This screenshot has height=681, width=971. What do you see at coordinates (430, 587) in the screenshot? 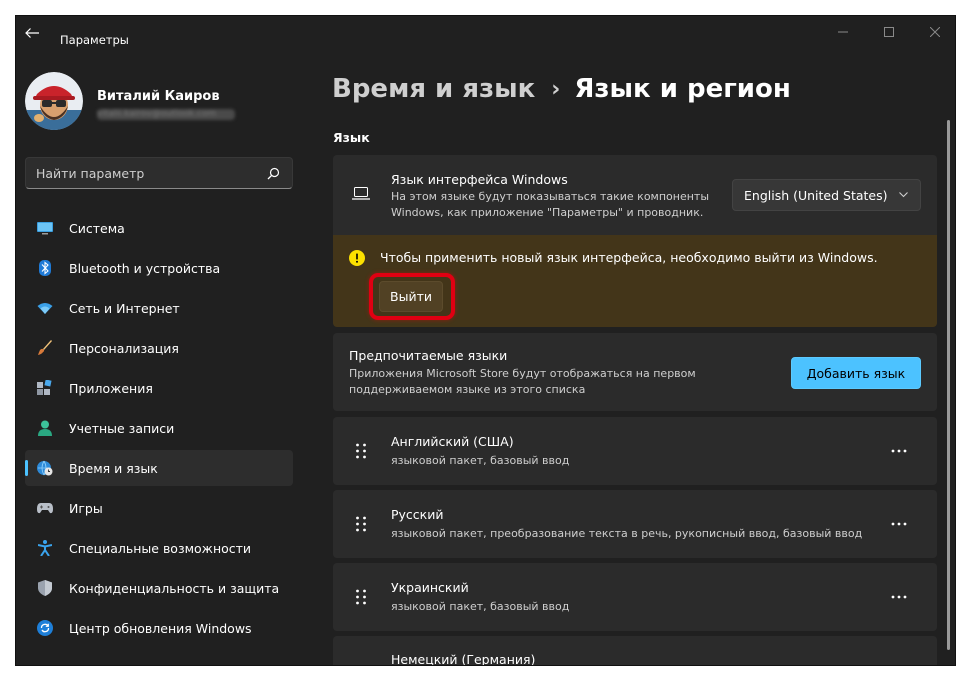
I see `language-name: Украинский` at bounding box center [430, 587].